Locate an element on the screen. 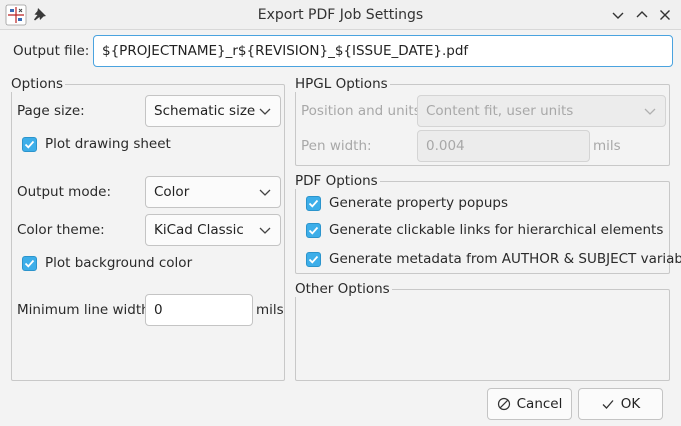 The height and width of the screenshot is (426, 681). cancel-button-label: Cancel is located at coordinates (539, 404).